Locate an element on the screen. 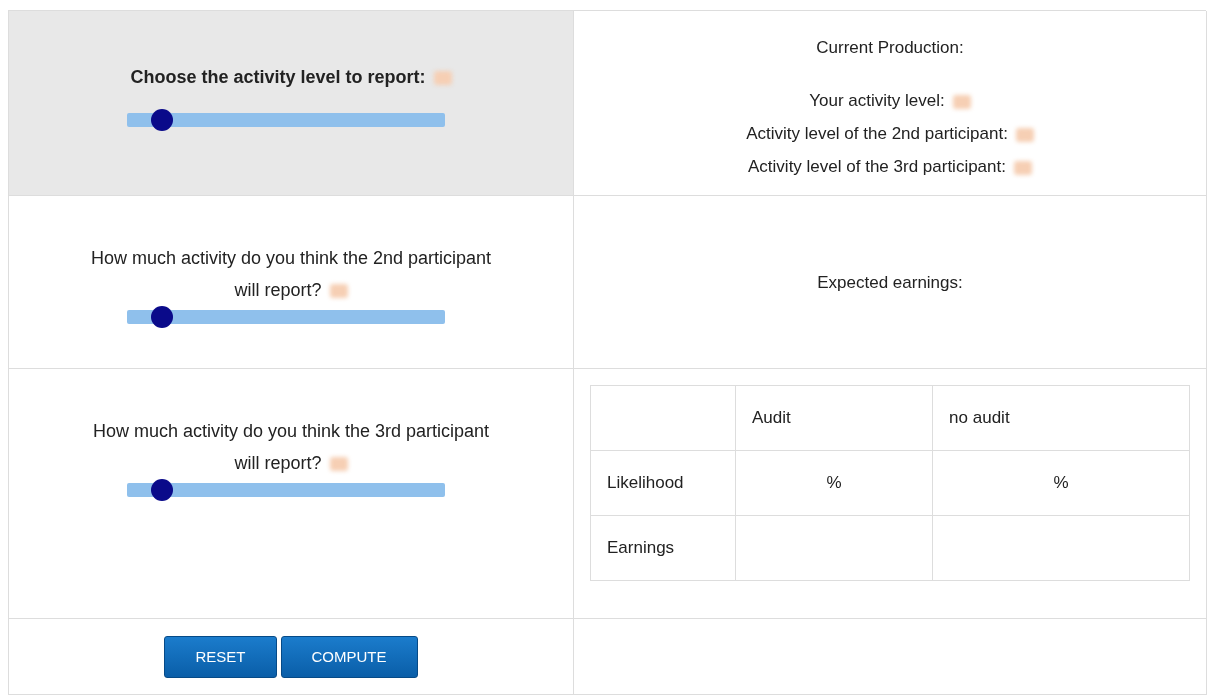  question-label: How much activity do you think the 2nd participant will report? is located at coordinates (291, 274).